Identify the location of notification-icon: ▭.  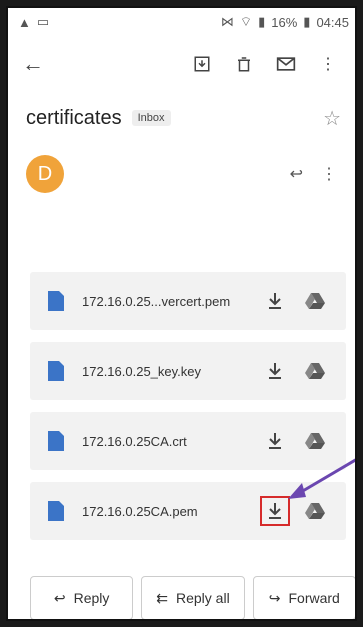
(43, 21).